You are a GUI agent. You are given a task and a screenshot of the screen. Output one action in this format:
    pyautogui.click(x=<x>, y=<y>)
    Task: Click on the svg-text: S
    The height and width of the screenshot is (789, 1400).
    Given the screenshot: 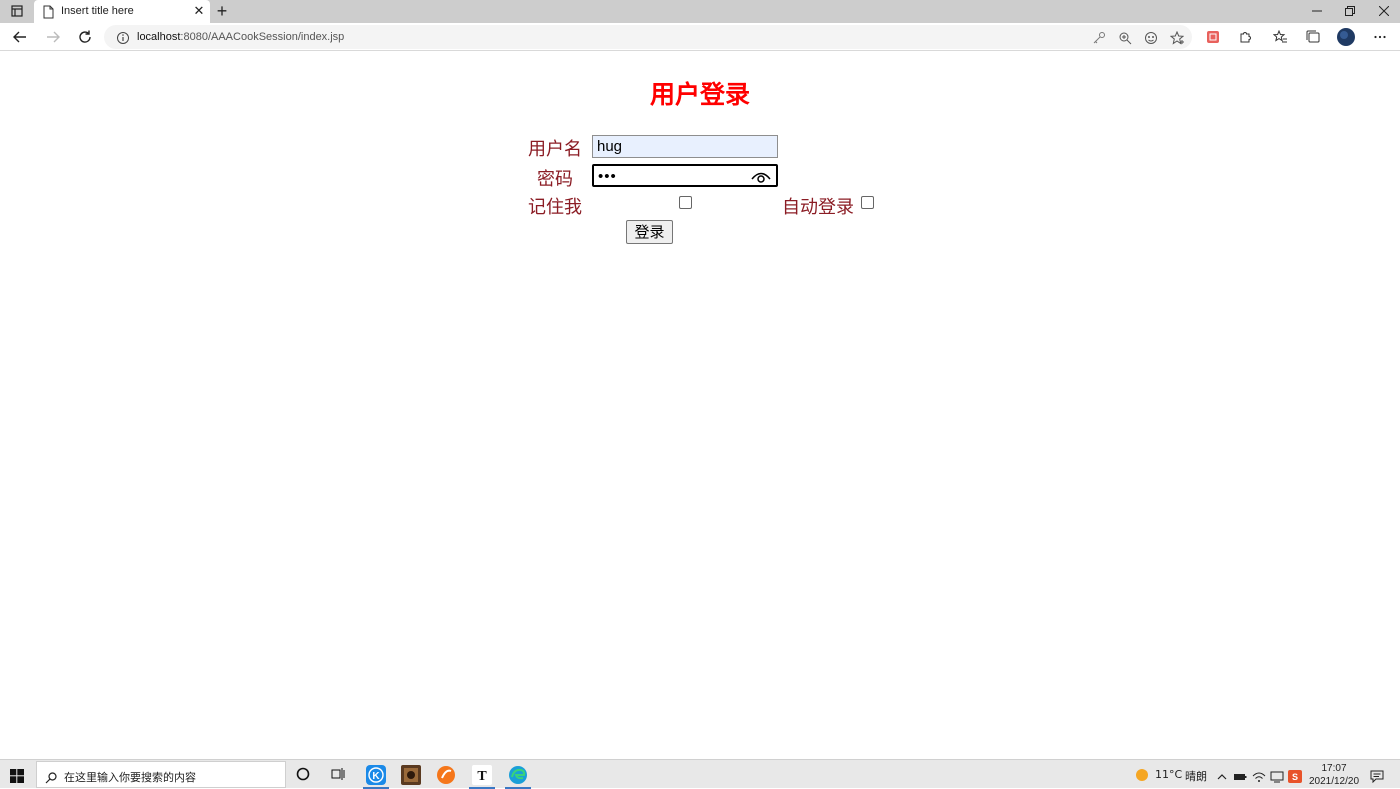 What is the action you would take?
    pyautogui.click(x=1295, y=777)
    